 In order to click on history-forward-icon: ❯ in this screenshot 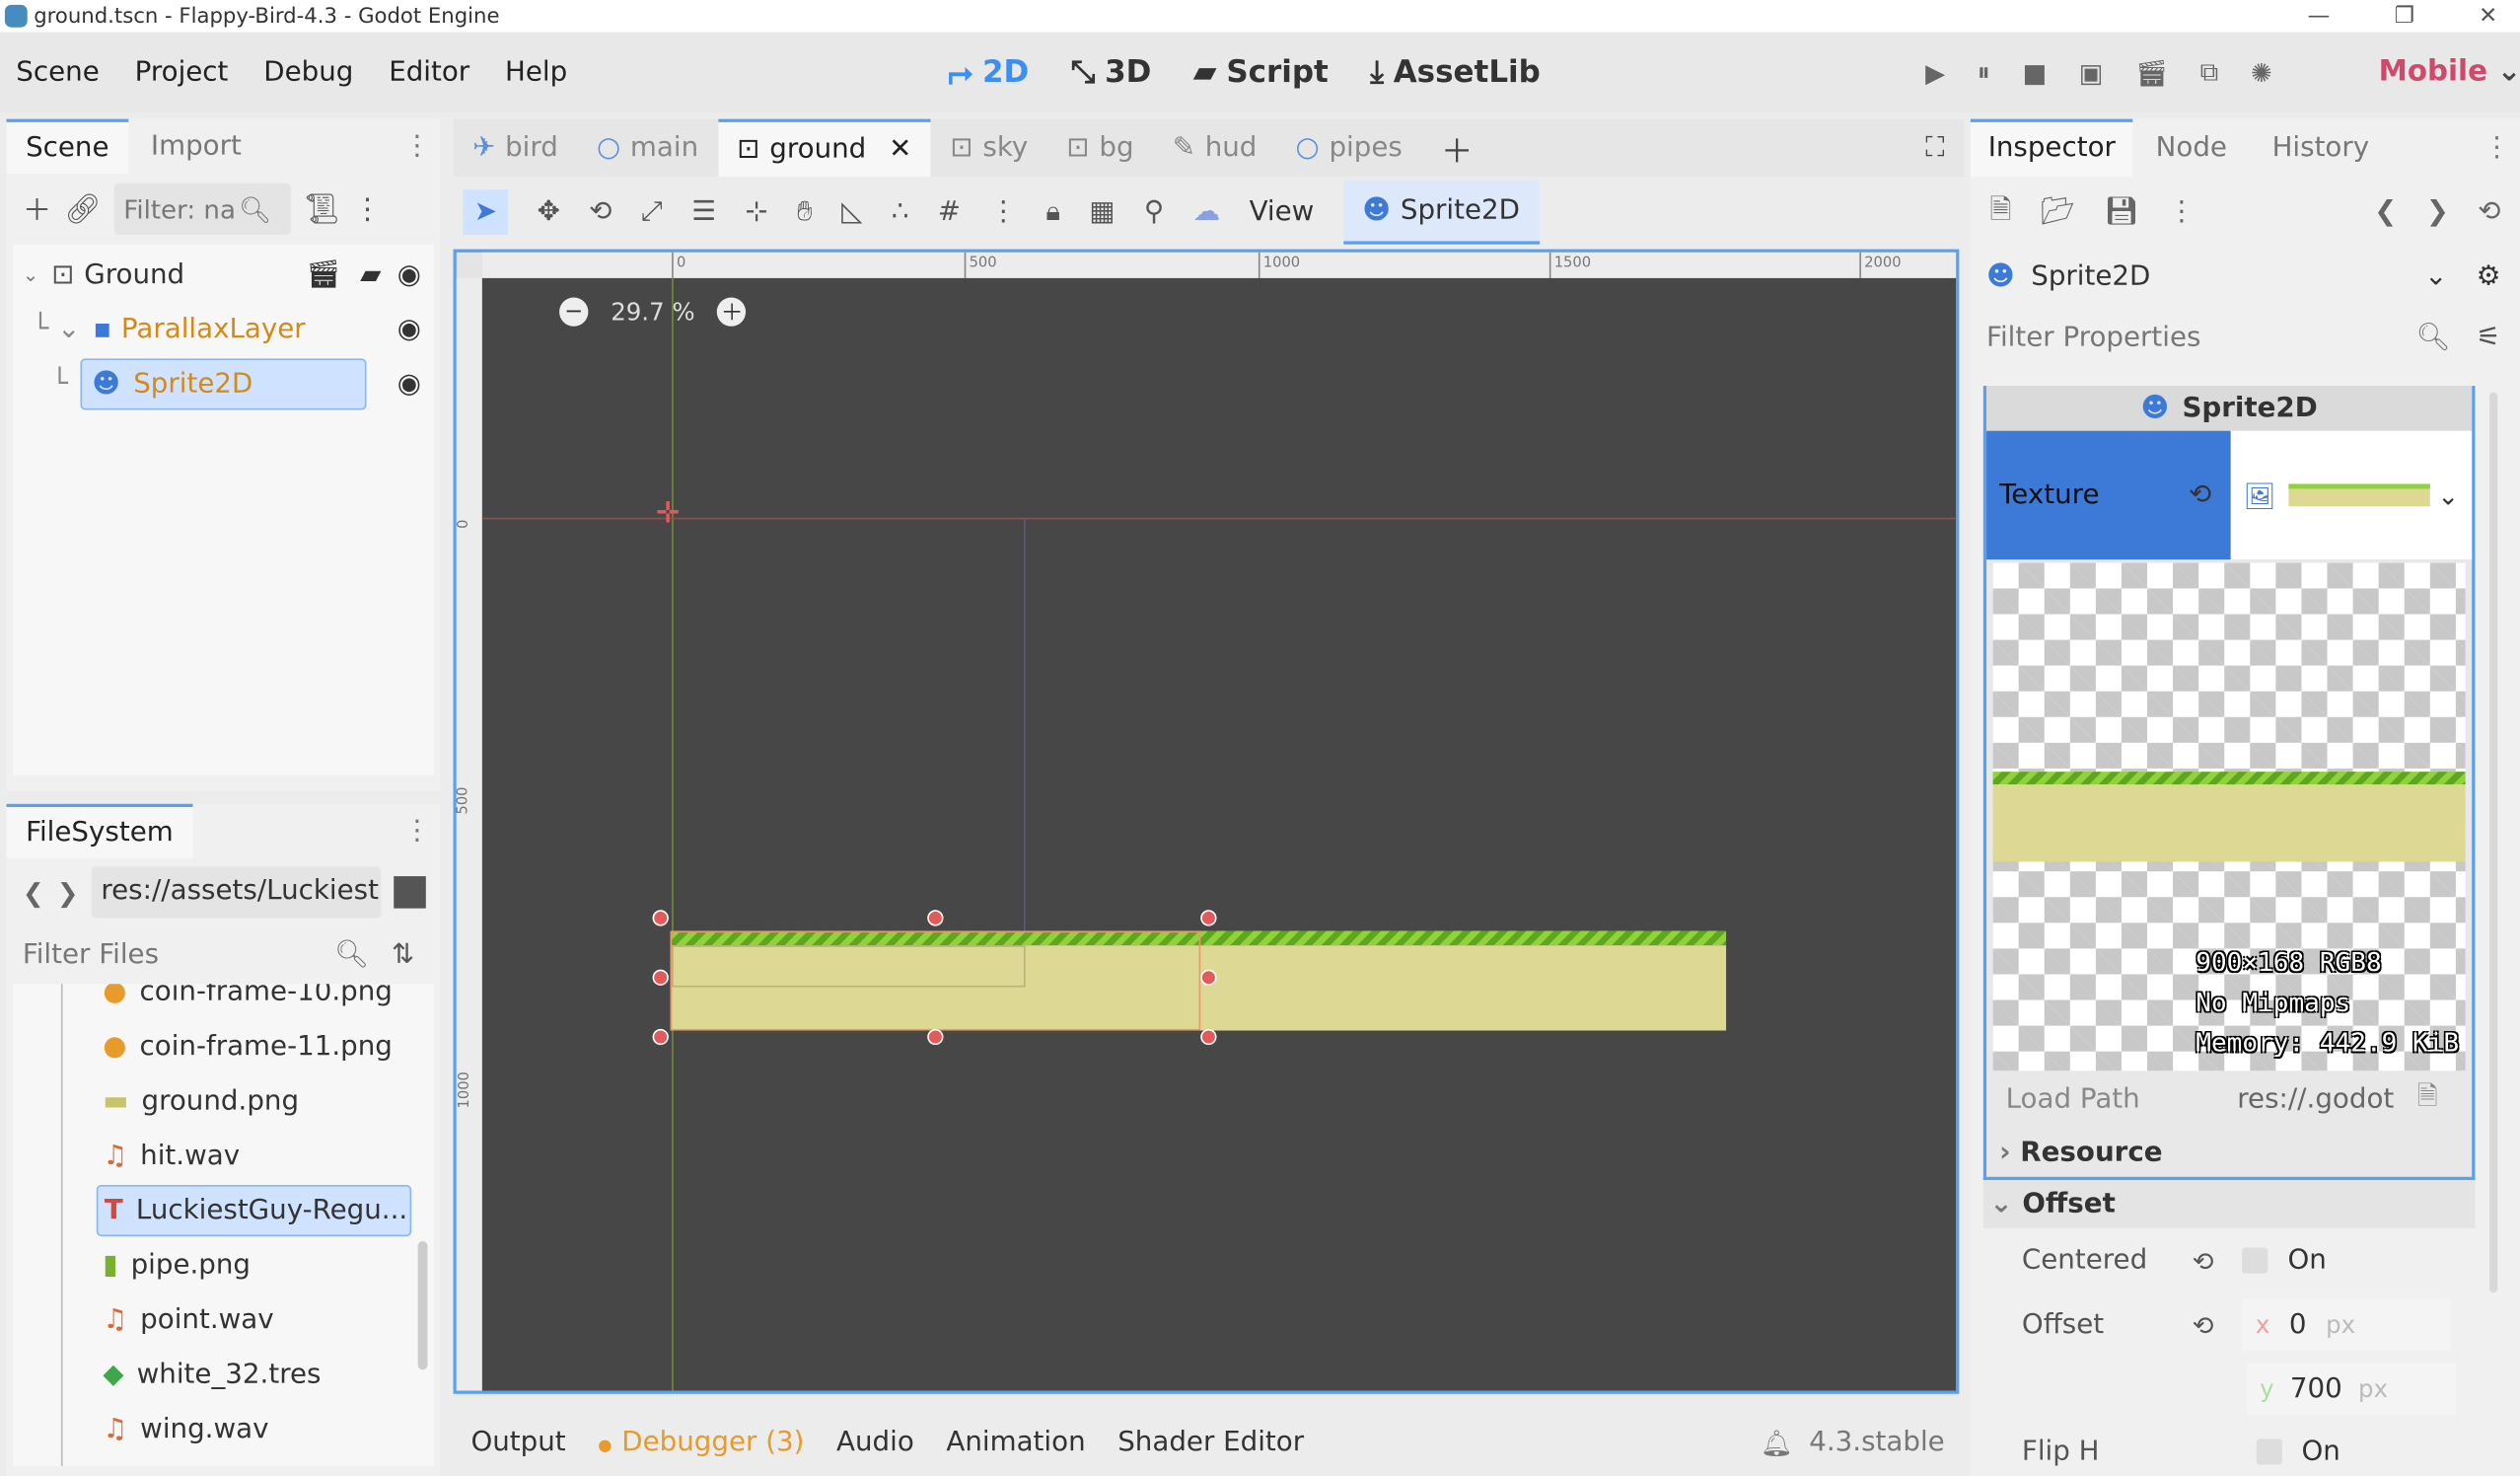, I will do `click(2437, 212)`.